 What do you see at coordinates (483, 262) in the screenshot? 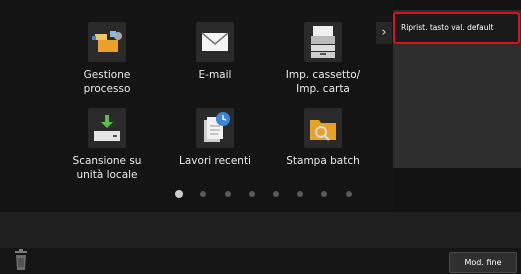
I see `mod-fine-button: Mod. fine` at bounding box center [483, 262].